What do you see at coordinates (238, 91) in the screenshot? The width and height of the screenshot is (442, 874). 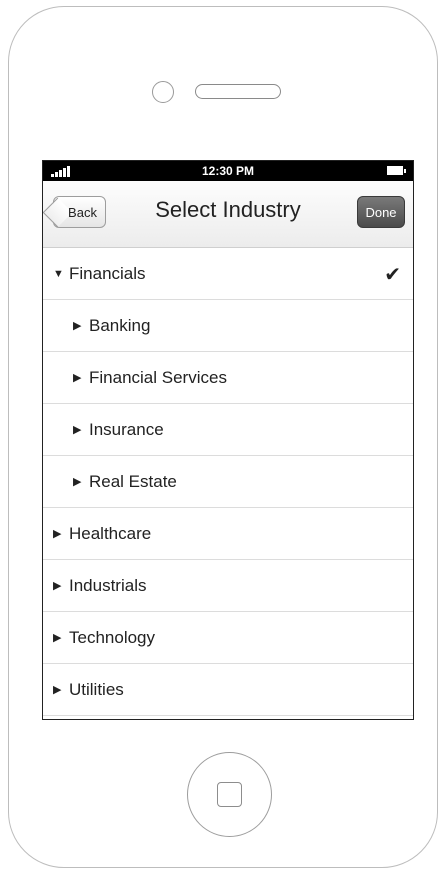 I see `speaker-grille` at bounding box center [238, 91].